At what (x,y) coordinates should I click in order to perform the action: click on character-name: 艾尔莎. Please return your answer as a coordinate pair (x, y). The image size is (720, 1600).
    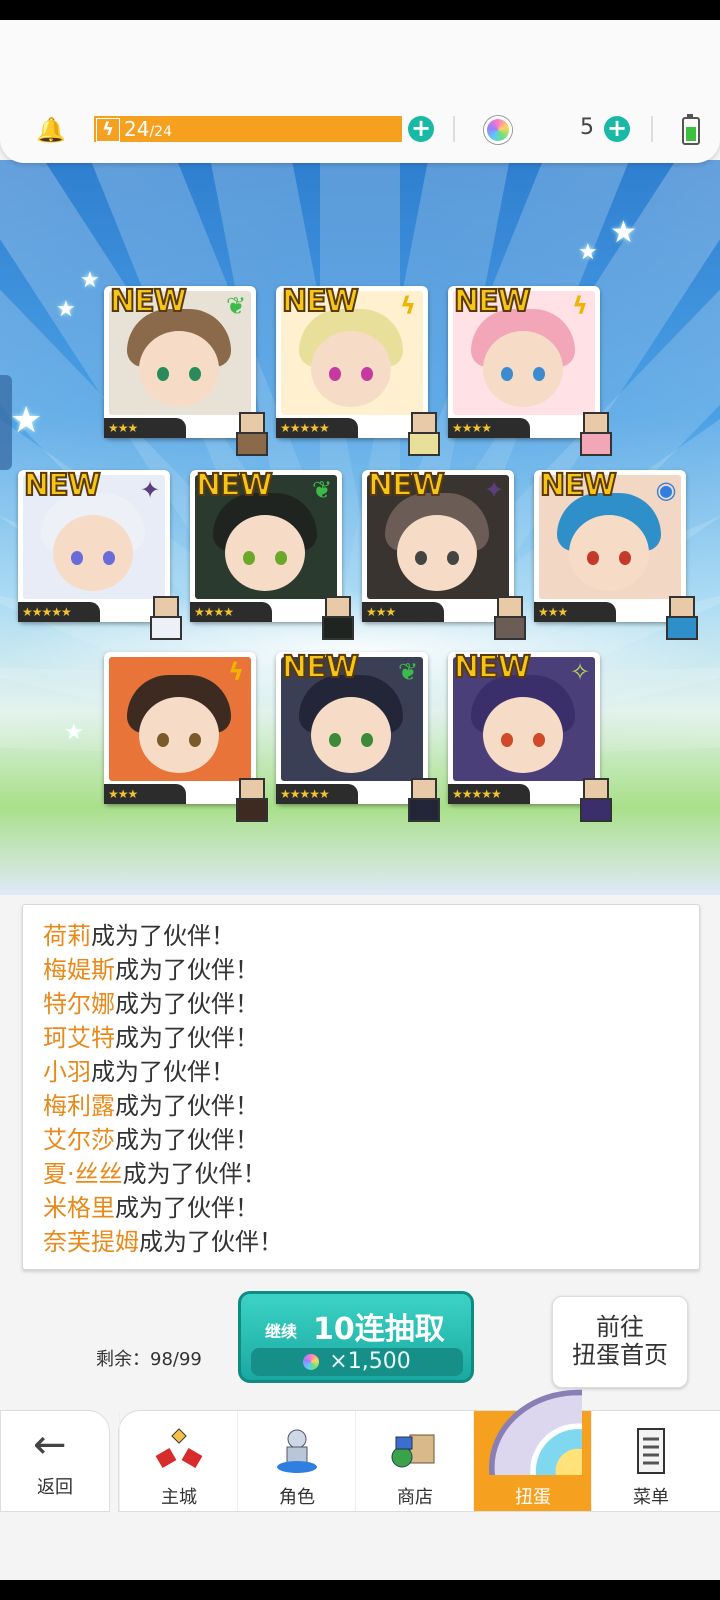
    Looking at the image, I should click on (79, 1140).